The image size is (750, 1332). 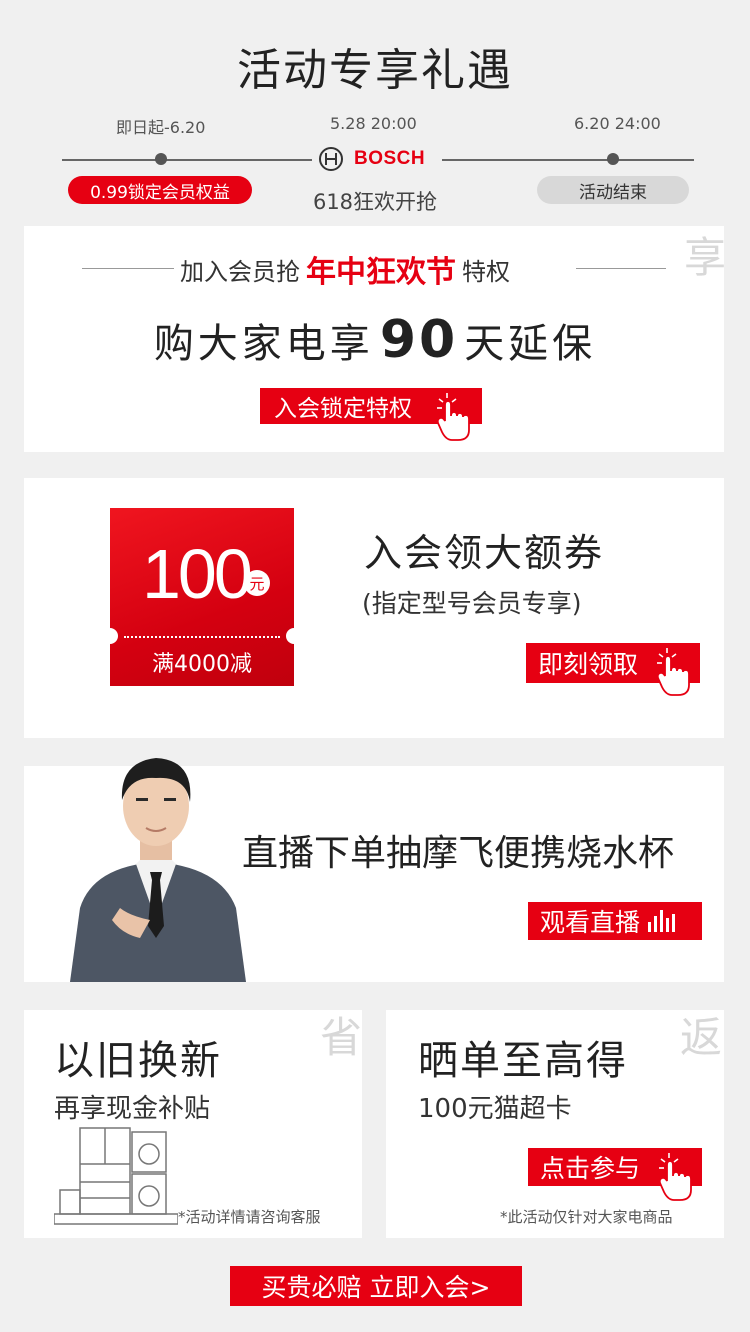 What do you see at coordinates (161, 127) in the screenshot?
I see `timeline-left-date: 即日起-6.20` at bounding box center [161, 127].